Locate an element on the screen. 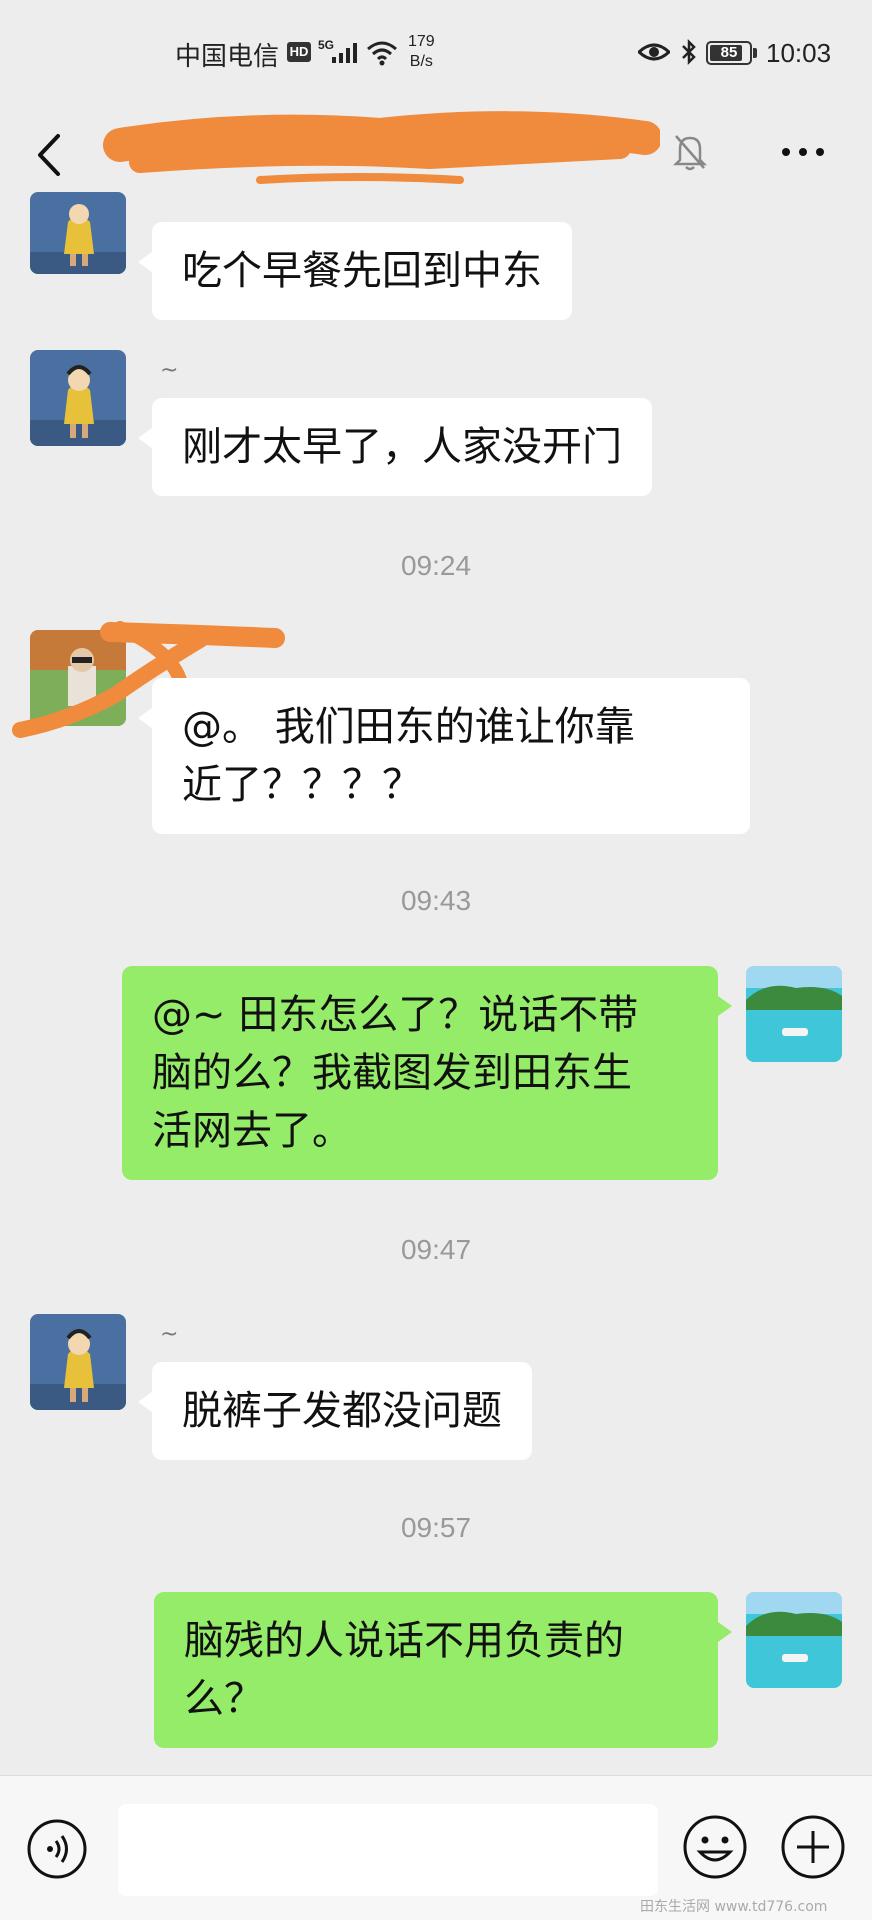 The width and height of the screenshot is (872, 1920). more-dots-icon is located at coordinates (803, 152).